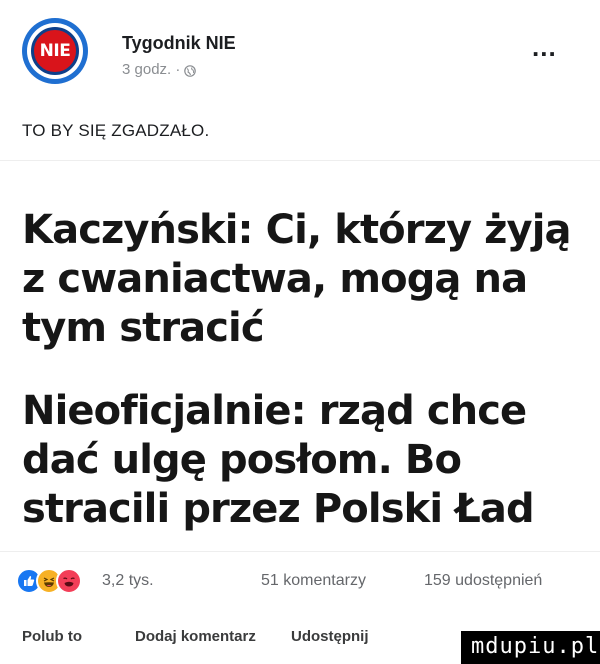 The image size is (600, 664). I want to click on page-name: Tygodnik NIE, so click(179, 43).